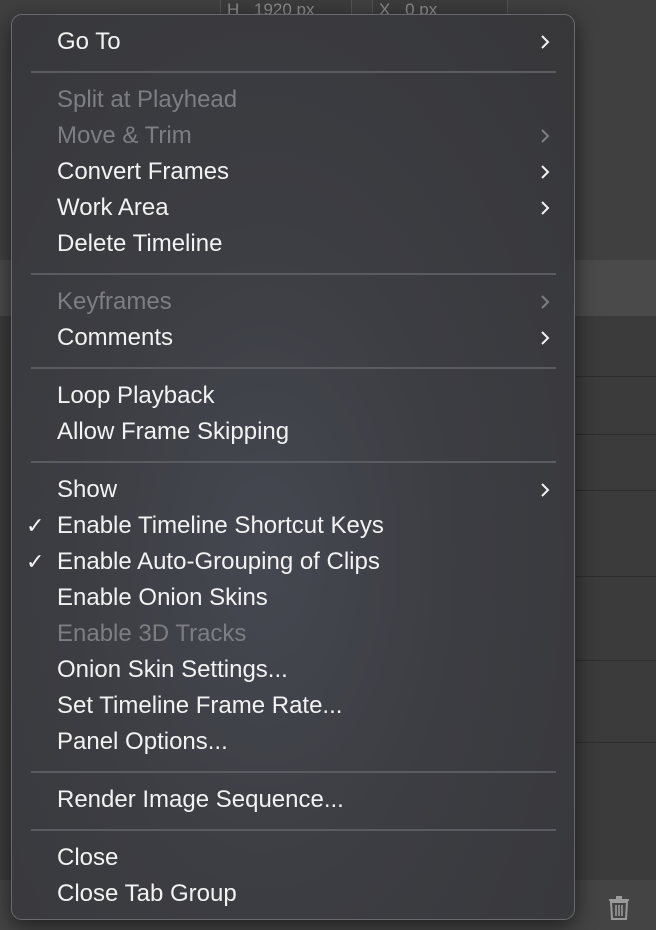 The width and height of the screenshot is (656, 930). What do you see at coordinates (115, 337) in the screenshot?
I see `menu-item-label: Comments` at bounding box center [115, 337].